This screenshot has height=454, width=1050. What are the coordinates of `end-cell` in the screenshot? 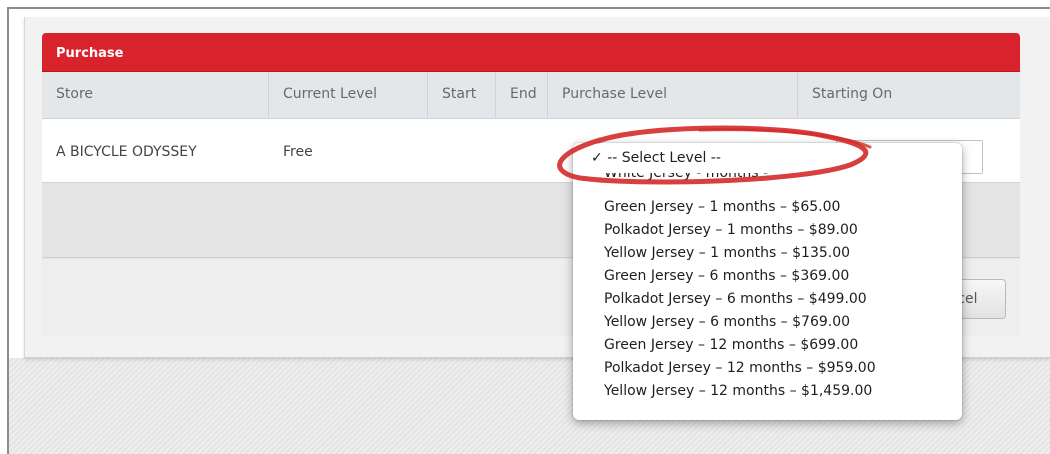 It's located at (522, 151).